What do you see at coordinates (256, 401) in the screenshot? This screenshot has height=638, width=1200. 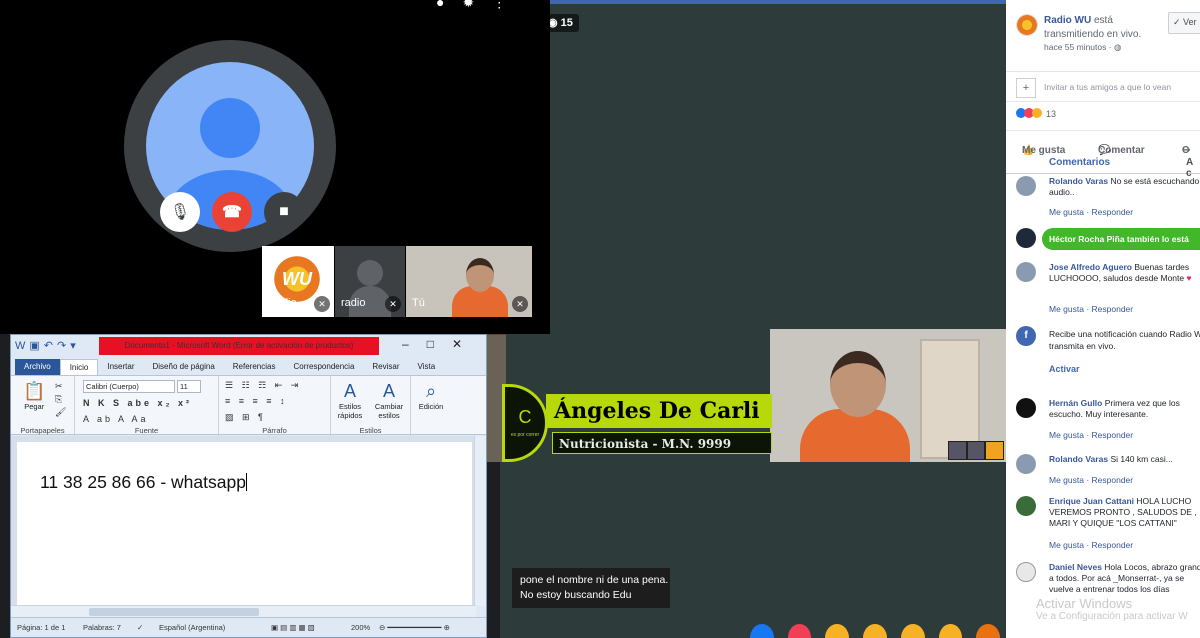 I see `align-buttons: ≡ ≡ ≡ ≡ ↕` at bounding box center [256, 401].